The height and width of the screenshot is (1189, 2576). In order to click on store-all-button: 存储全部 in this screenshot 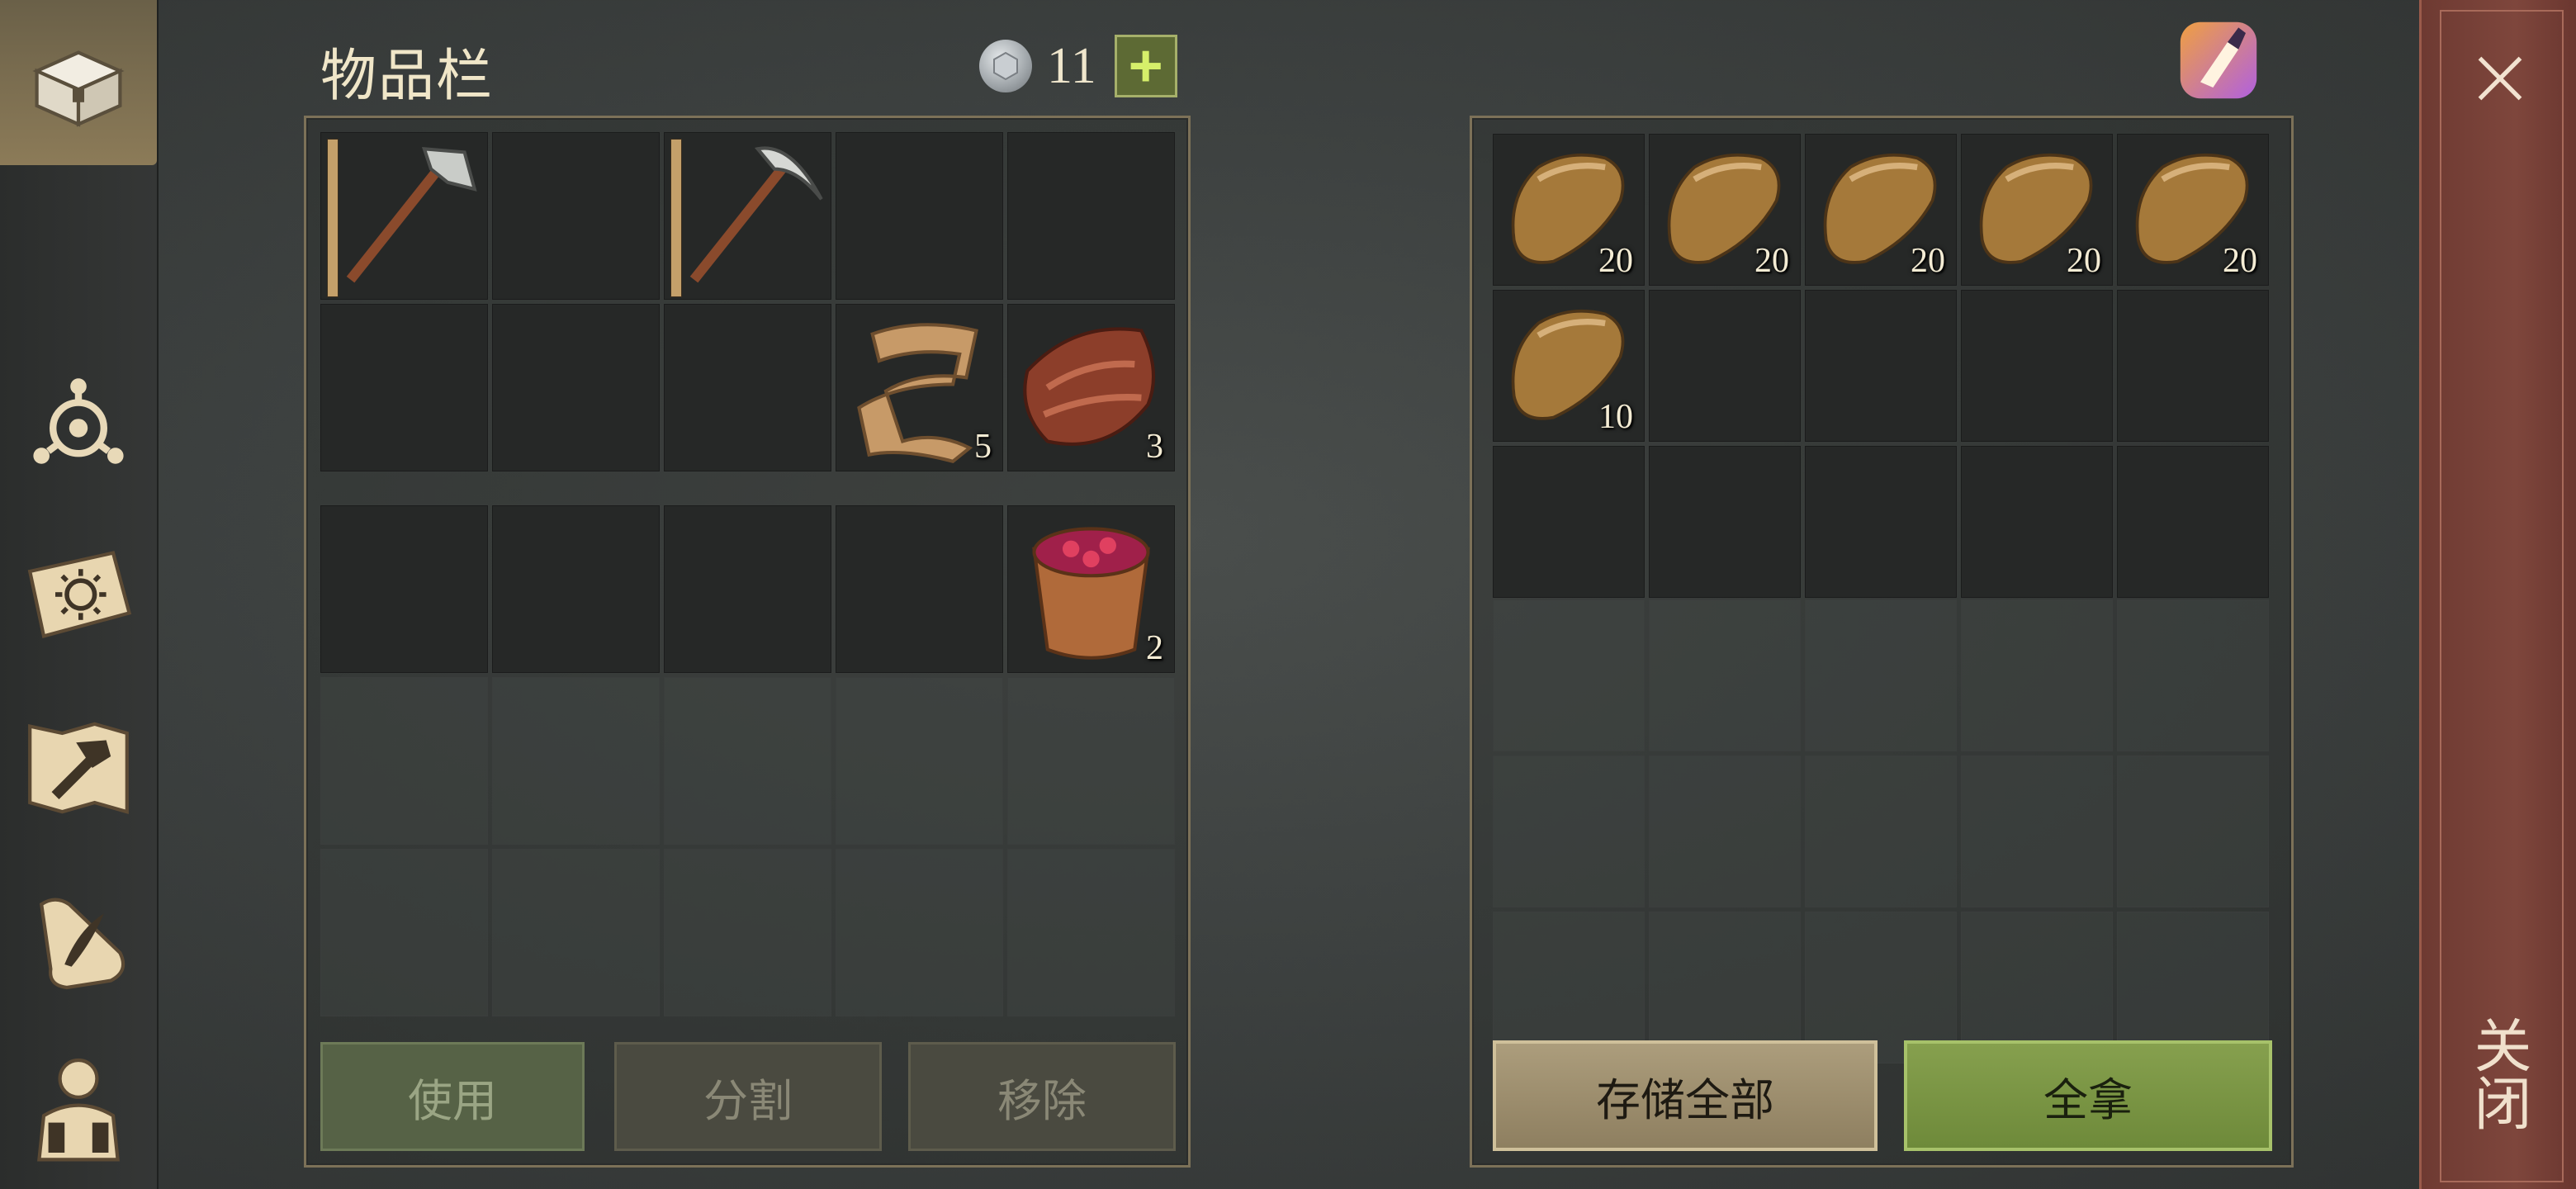, I will do `click(1685, 1095)`.